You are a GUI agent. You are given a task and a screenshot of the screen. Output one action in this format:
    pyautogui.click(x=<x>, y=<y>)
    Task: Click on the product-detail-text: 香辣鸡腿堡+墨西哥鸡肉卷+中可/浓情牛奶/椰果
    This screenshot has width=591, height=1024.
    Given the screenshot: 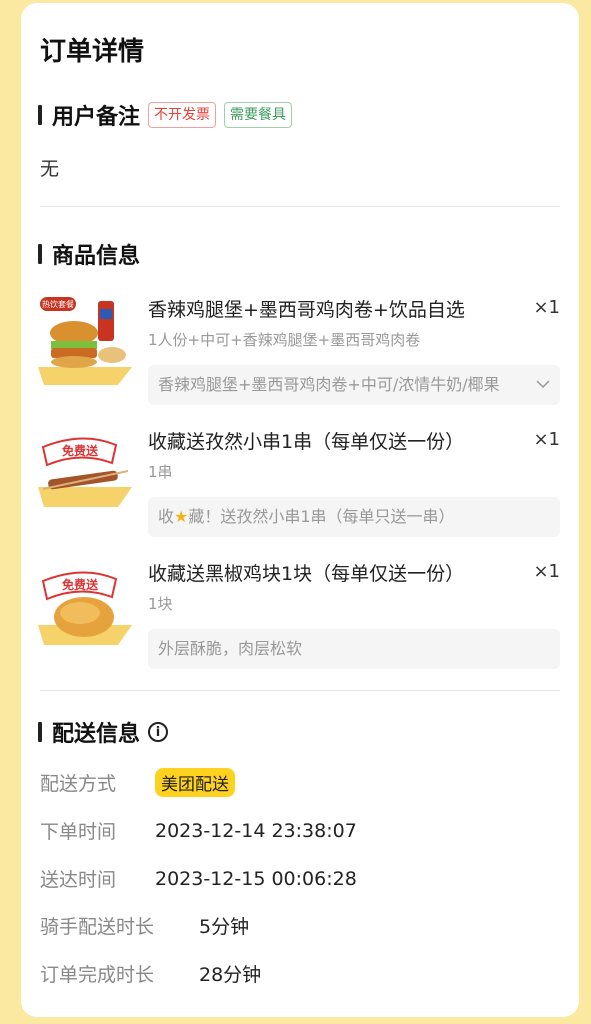 What is the action you would take?
    pyautogui.click(x=329, y=384)
    